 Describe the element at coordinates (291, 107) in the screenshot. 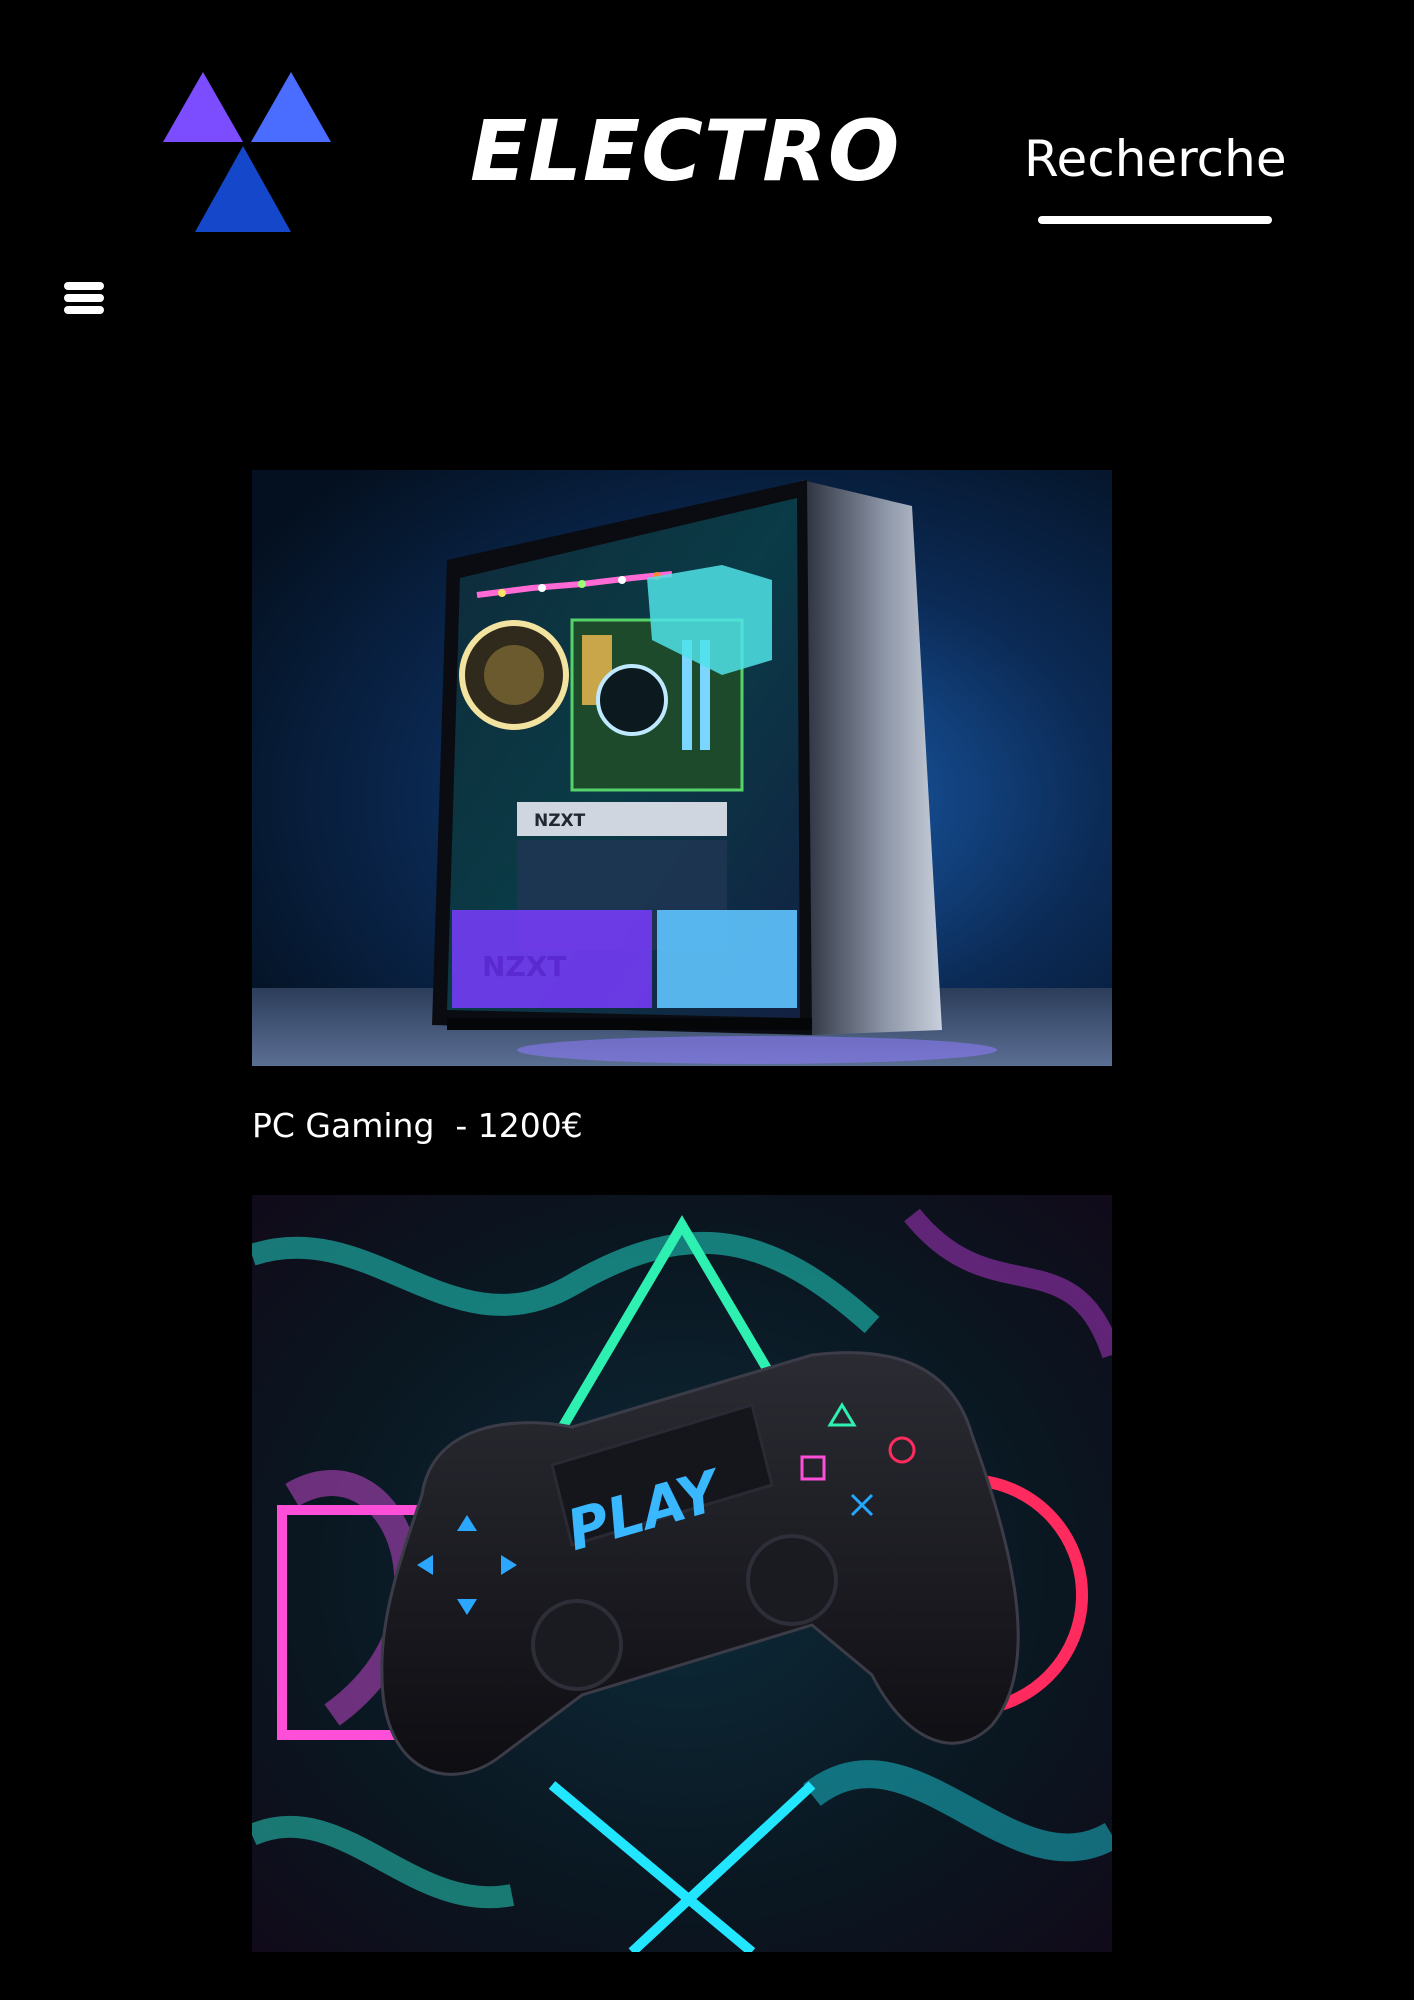

I see `logo-triangle-blue` at that location.